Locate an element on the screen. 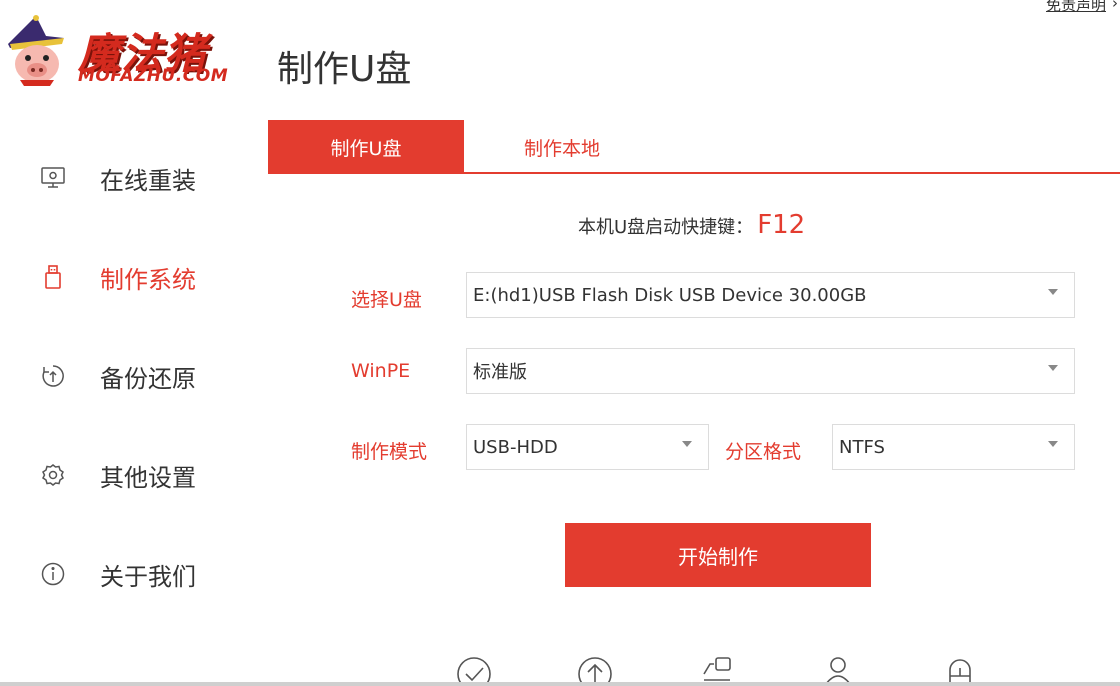 The image size is (1120, 686). page-title: 制作U盘 is located at coordinates (344, 69).